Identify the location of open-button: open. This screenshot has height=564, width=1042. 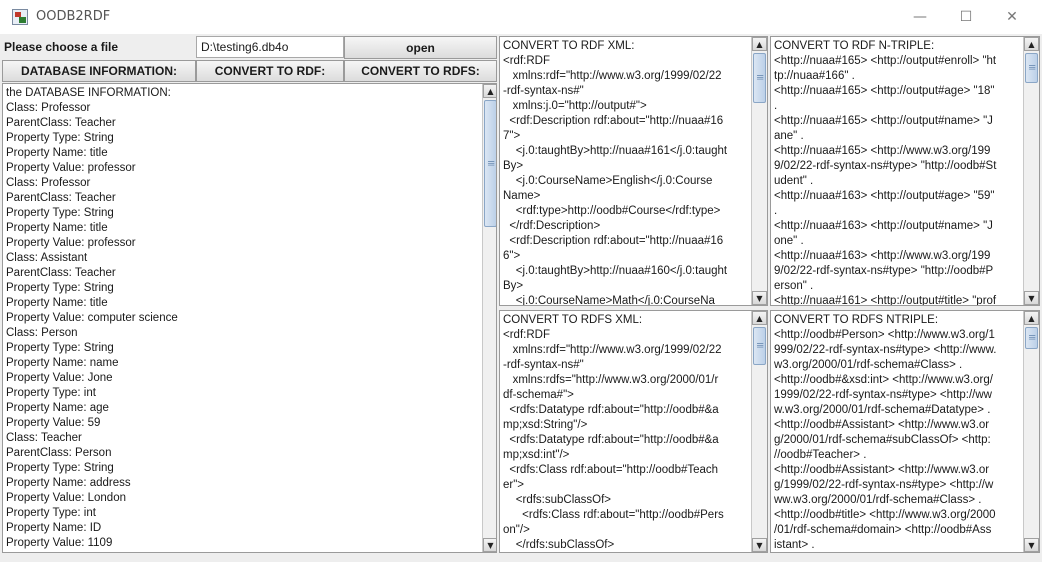
(420, 47).